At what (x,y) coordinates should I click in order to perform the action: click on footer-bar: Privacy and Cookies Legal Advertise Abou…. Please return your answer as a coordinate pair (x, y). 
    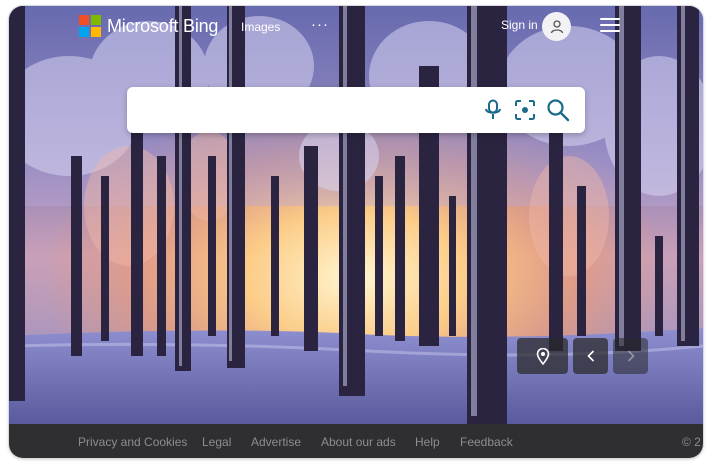
    Looking at the image, I should click on (356, 441).